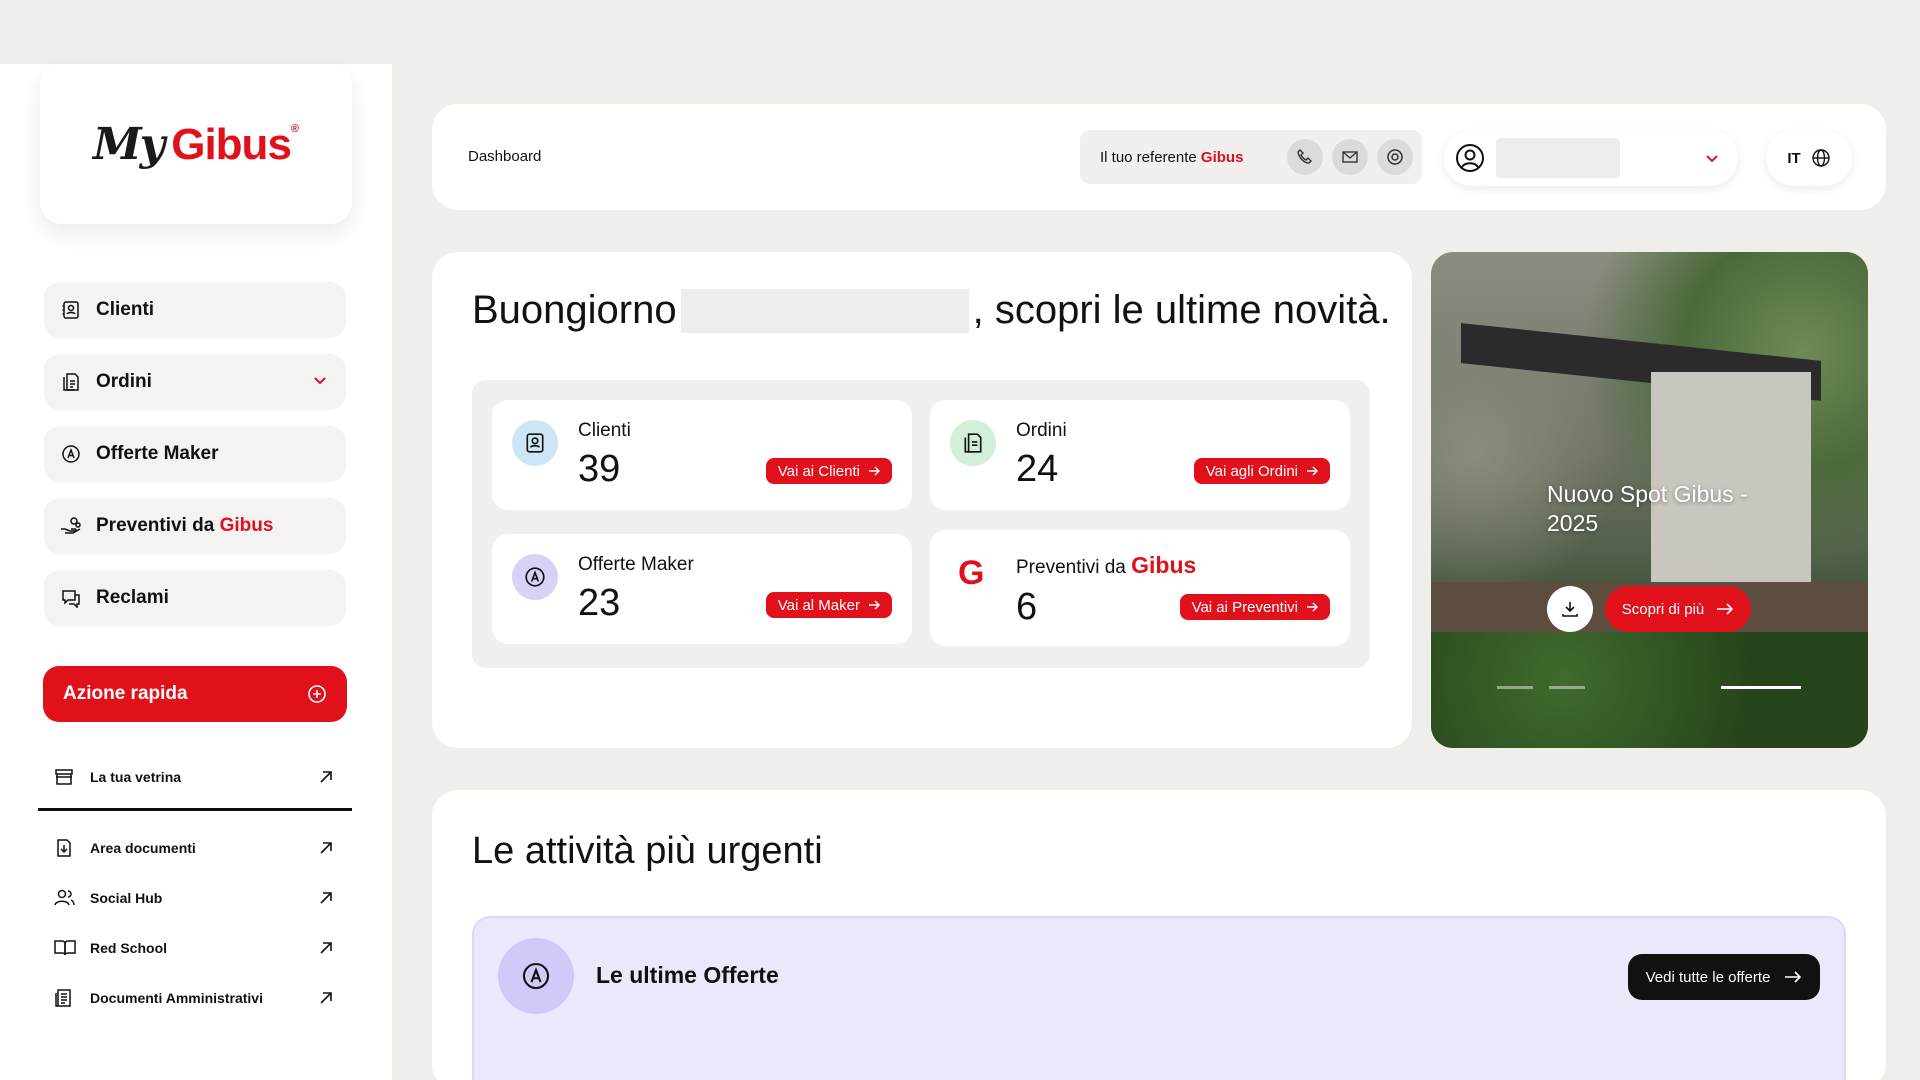 Image resolution: width=1920 pixels, height=1080 pixels. Describe the element at coordinates (176, 998) in the screenshot. I see `link-label: Documenti Amministrativi` at that location.